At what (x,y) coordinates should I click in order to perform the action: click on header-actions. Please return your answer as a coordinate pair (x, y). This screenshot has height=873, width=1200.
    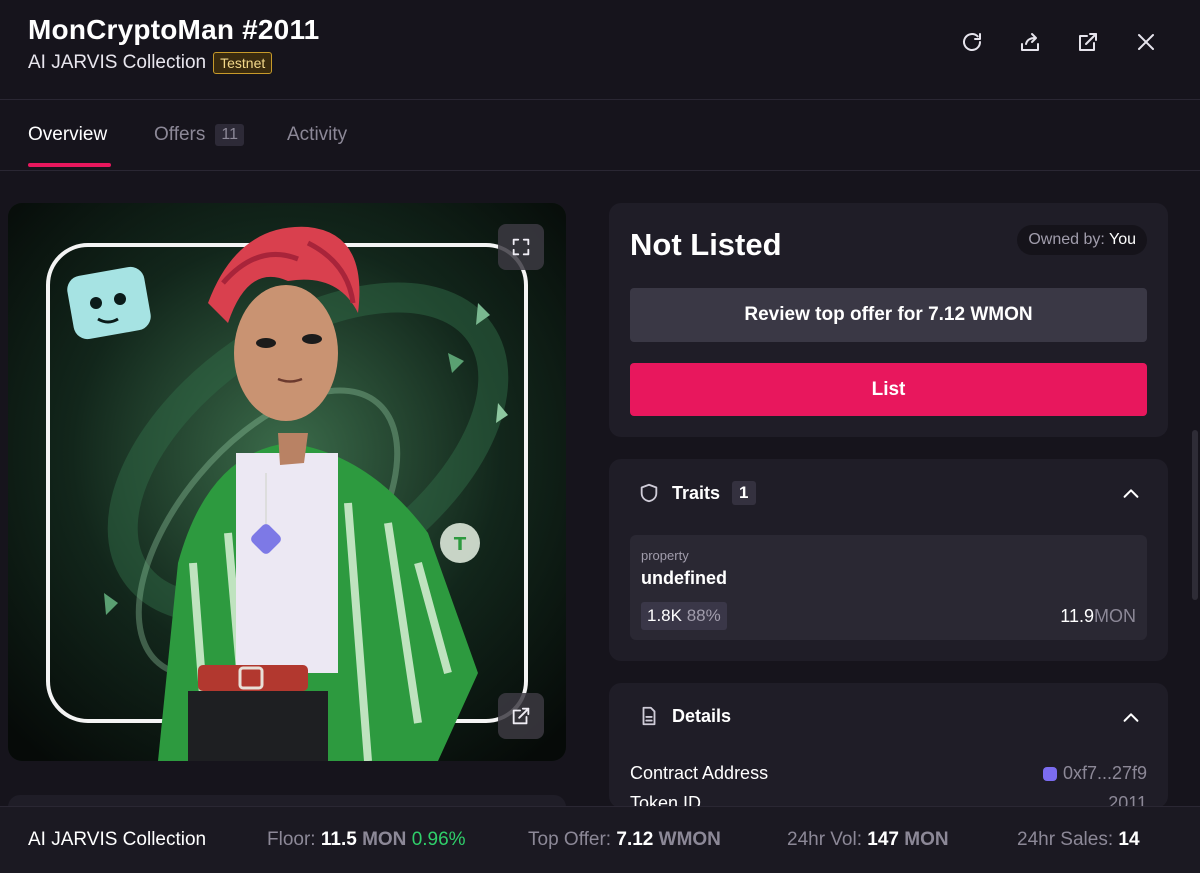
    Looking at the image, I should click on (1059, 42).